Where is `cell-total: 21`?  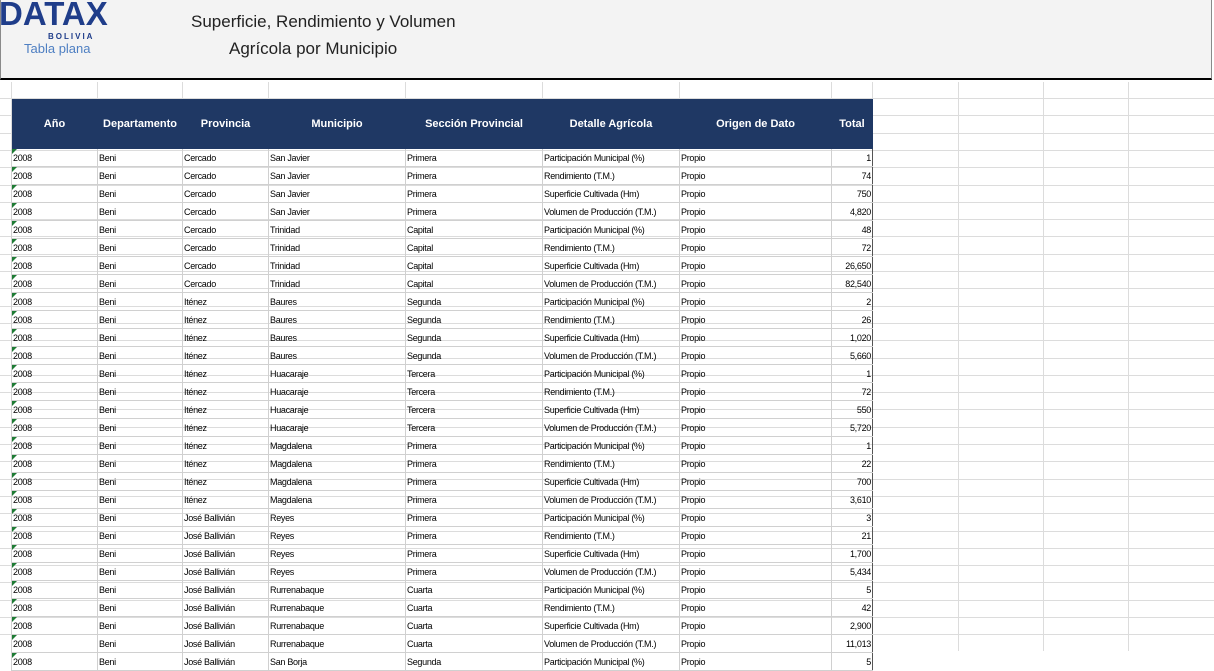
cell-total: 21 is located at coordinates (852, 535).